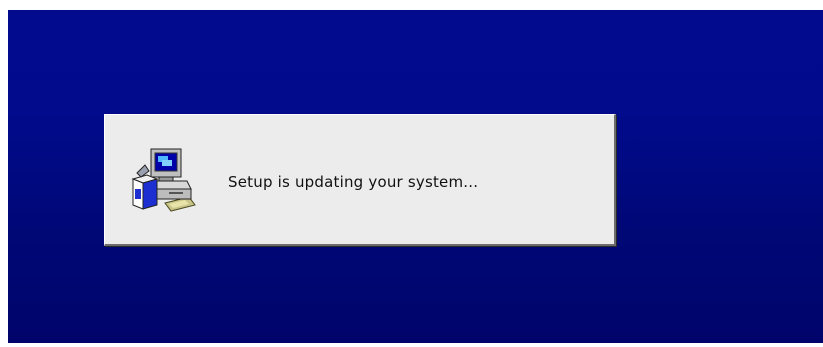 The height and width of the screenshot is (347, 823). Describe the element at coordinates (164, 181) in the screenshot. I see `setup-computer-icon` at that location.